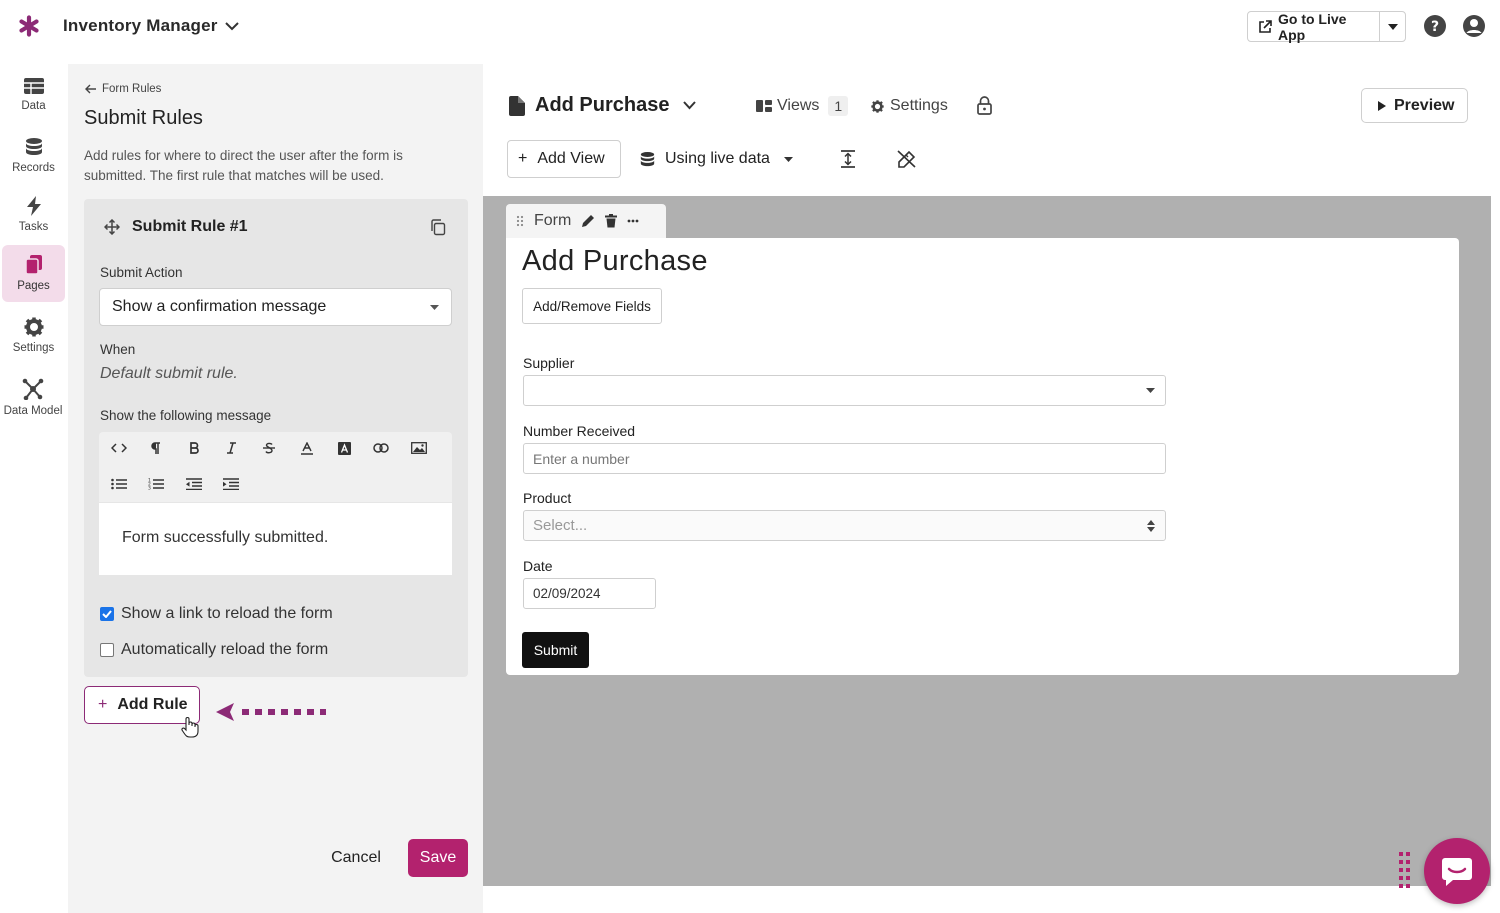 The width and height of the screenshot is (1500, 913). What do you see at coordinates (107, 614) in the screenshot?
I see `reload-link-checkbox` at bounding box center [107, 614].